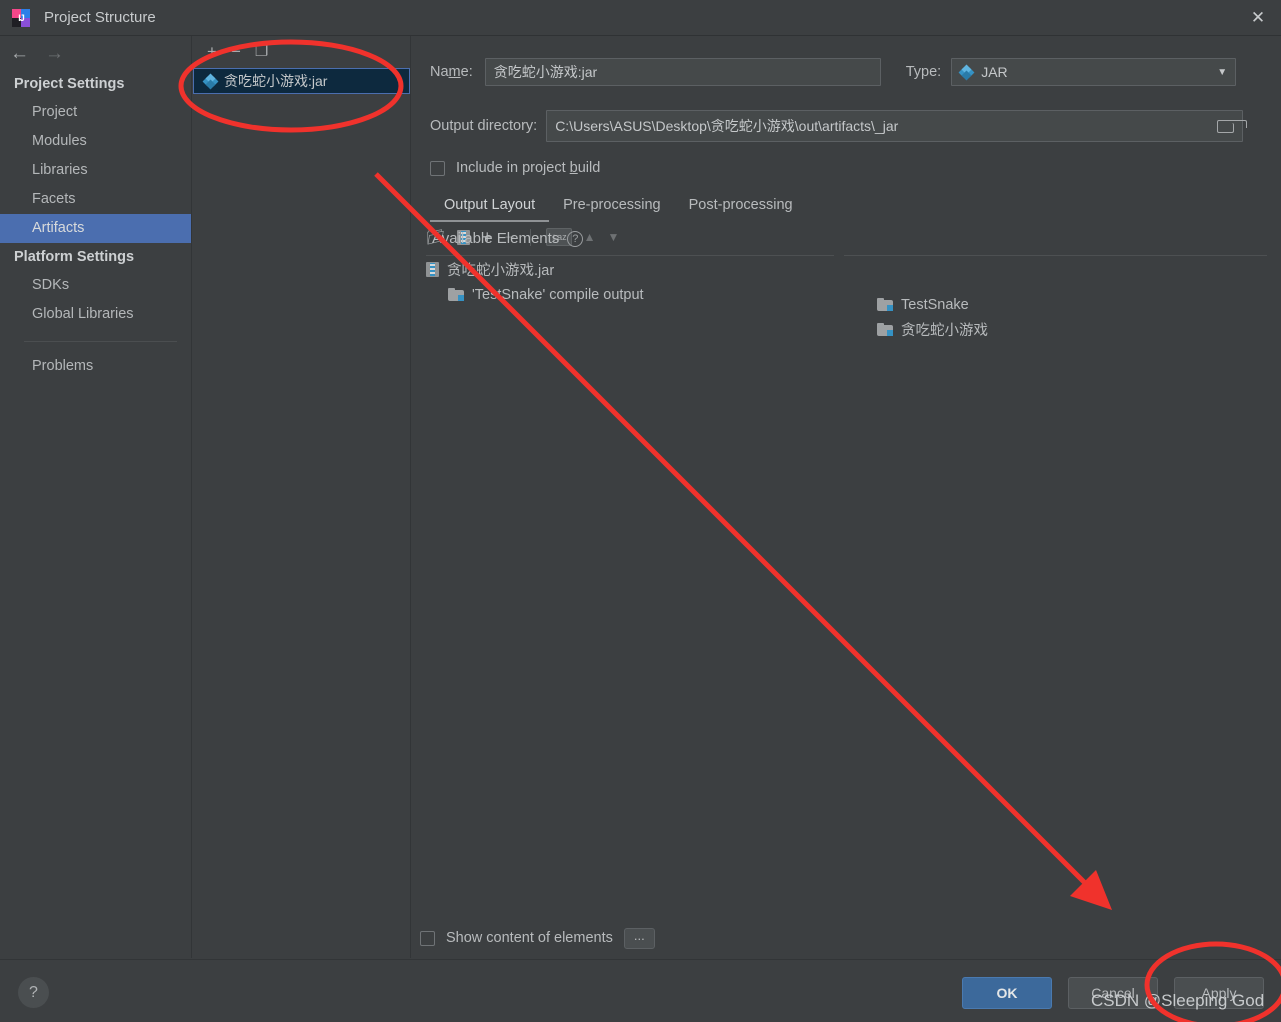  Describe the element at coordinates (451, 72) in the screenshot. I see `name-label: Name:` at that location.